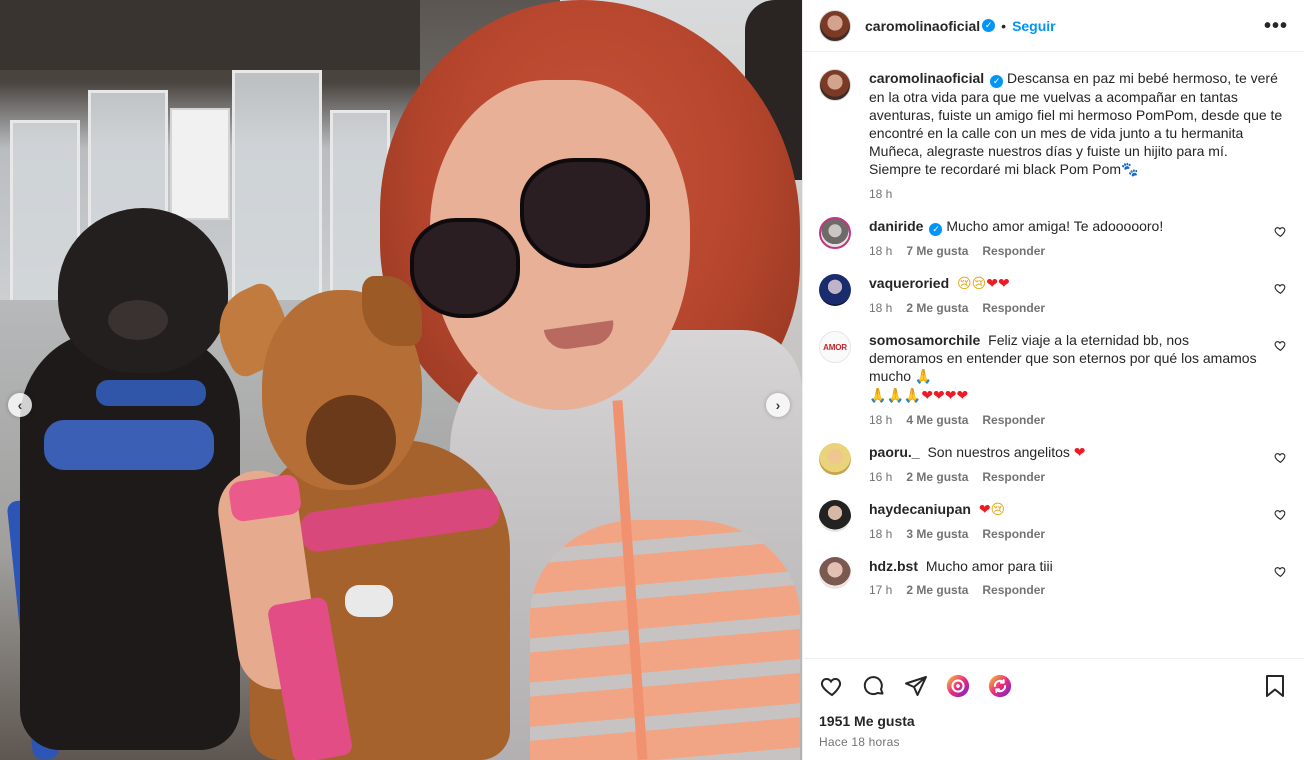 The image size is (1304, 760). Describe the element at coordinates (665, 640) in the screenshot. I see `hoodie-logo` at that location.